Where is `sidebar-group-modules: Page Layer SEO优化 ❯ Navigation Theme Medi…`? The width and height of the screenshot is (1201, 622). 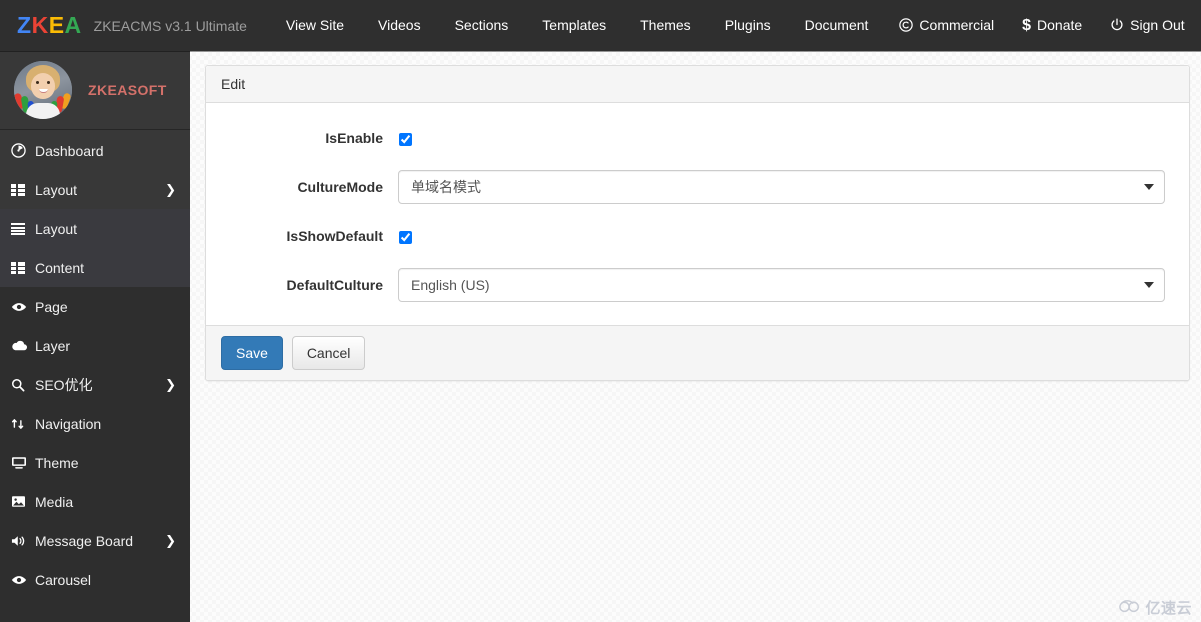
sidebar-group-modules: Page Layer SEO优化 ❯ Navigation Theme Medi… is located at coordinates (95, 443).